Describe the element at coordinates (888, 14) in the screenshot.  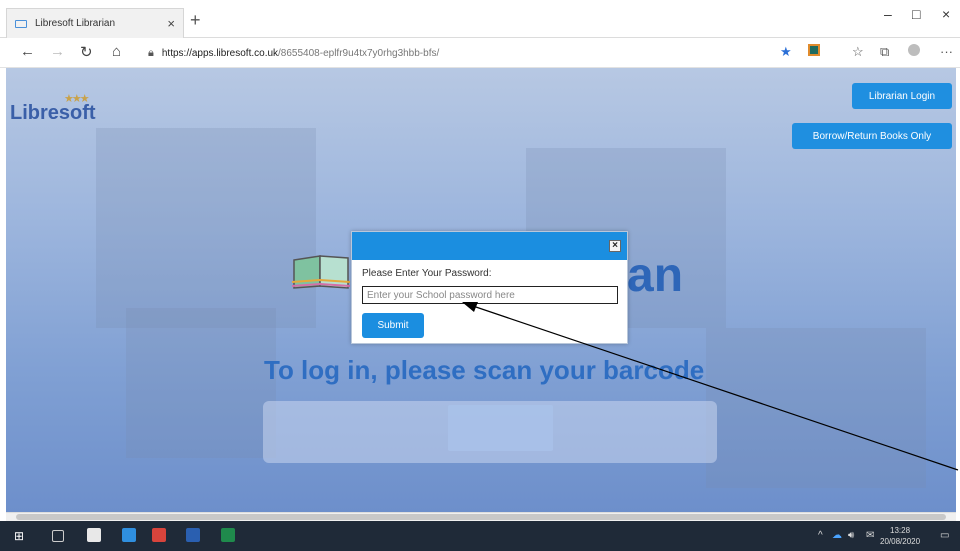
I see `minimize-button: –` at that location.